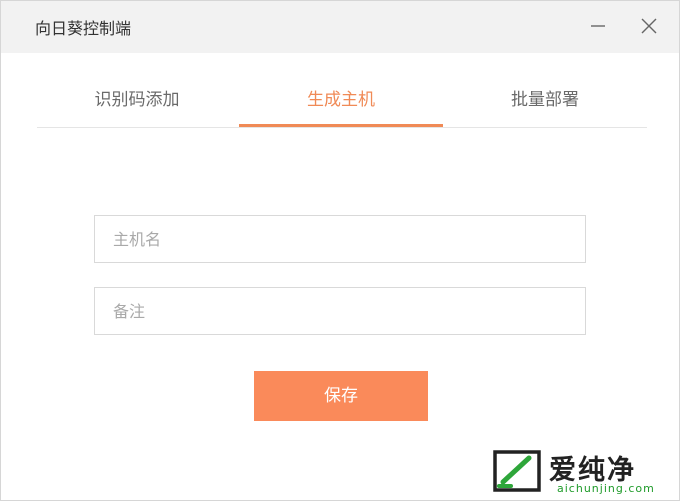  I want to click on tab-generate-host: 生成主机, so click(341, 105).